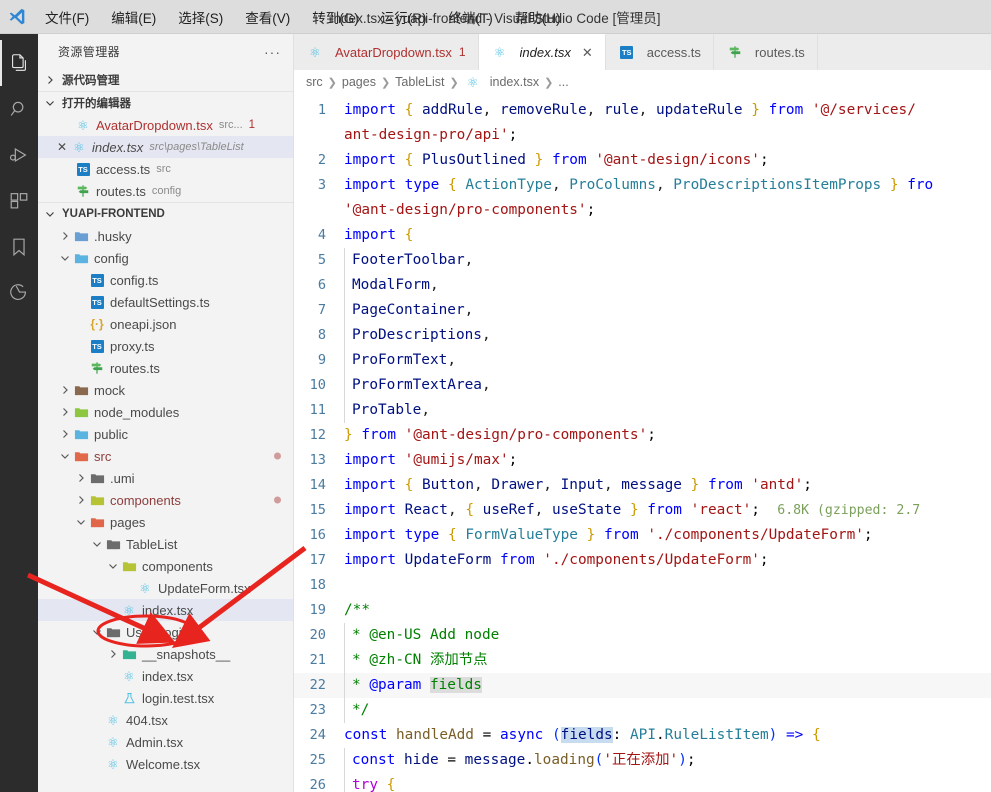 This screenshot has width=991, height=792. Describe the element at coordinates (538, 17) in the screenshot. I see `menu-item-help: 帮助(H)` at that location.